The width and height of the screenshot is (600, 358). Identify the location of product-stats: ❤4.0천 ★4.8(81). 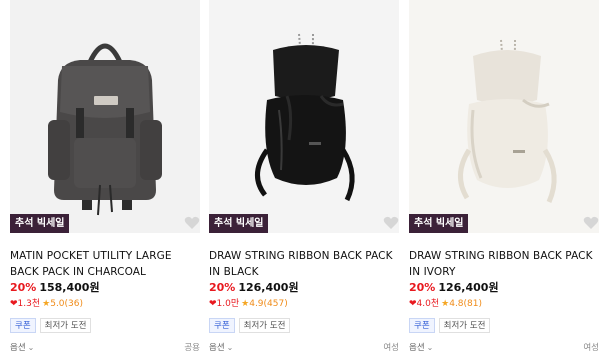
(445, 304).